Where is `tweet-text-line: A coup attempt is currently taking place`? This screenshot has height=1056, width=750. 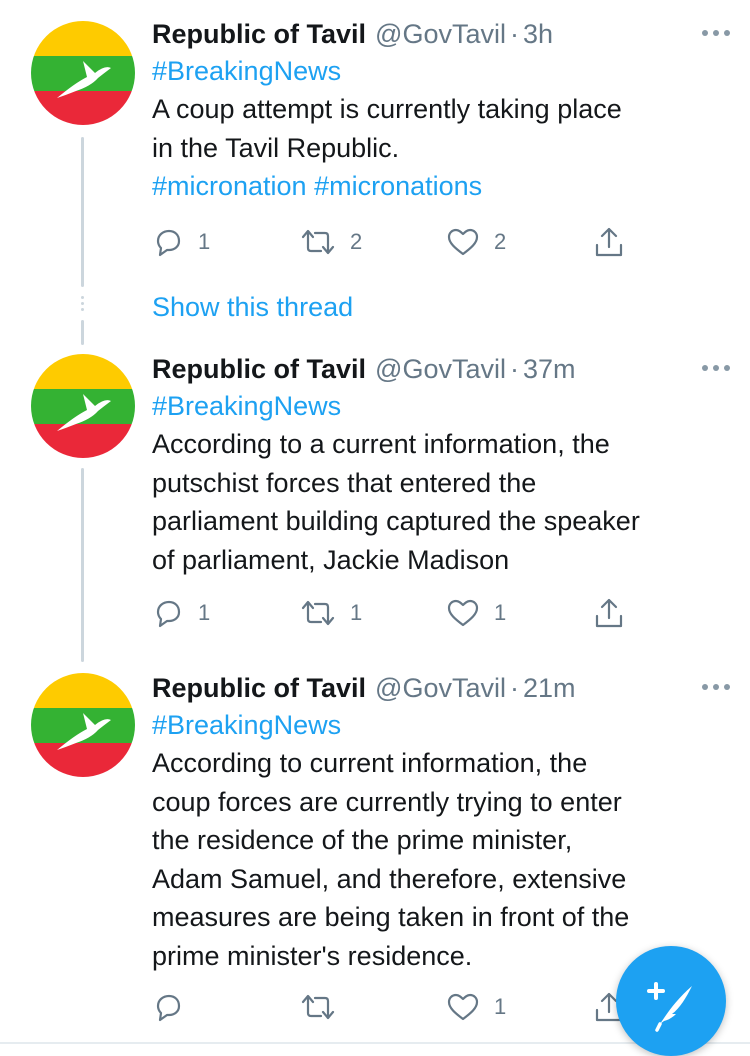
tweet-text-line: A coup attempt is currently taking place is located at coordinates (387, 109).